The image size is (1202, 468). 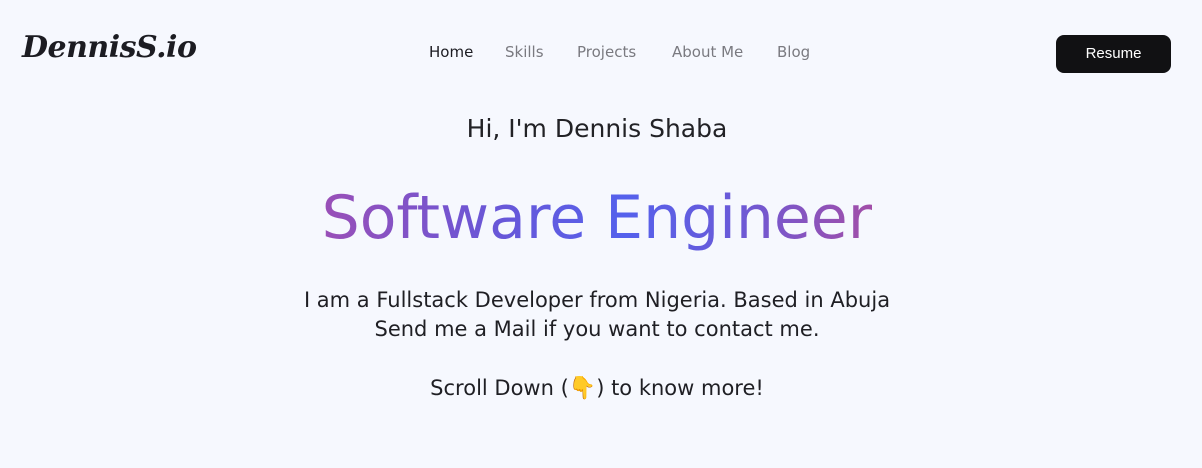 What do you see at coordinates (707, 52) in the screenshot?
I see `nav-about-me: About Me` at bounding box center [707, 52].